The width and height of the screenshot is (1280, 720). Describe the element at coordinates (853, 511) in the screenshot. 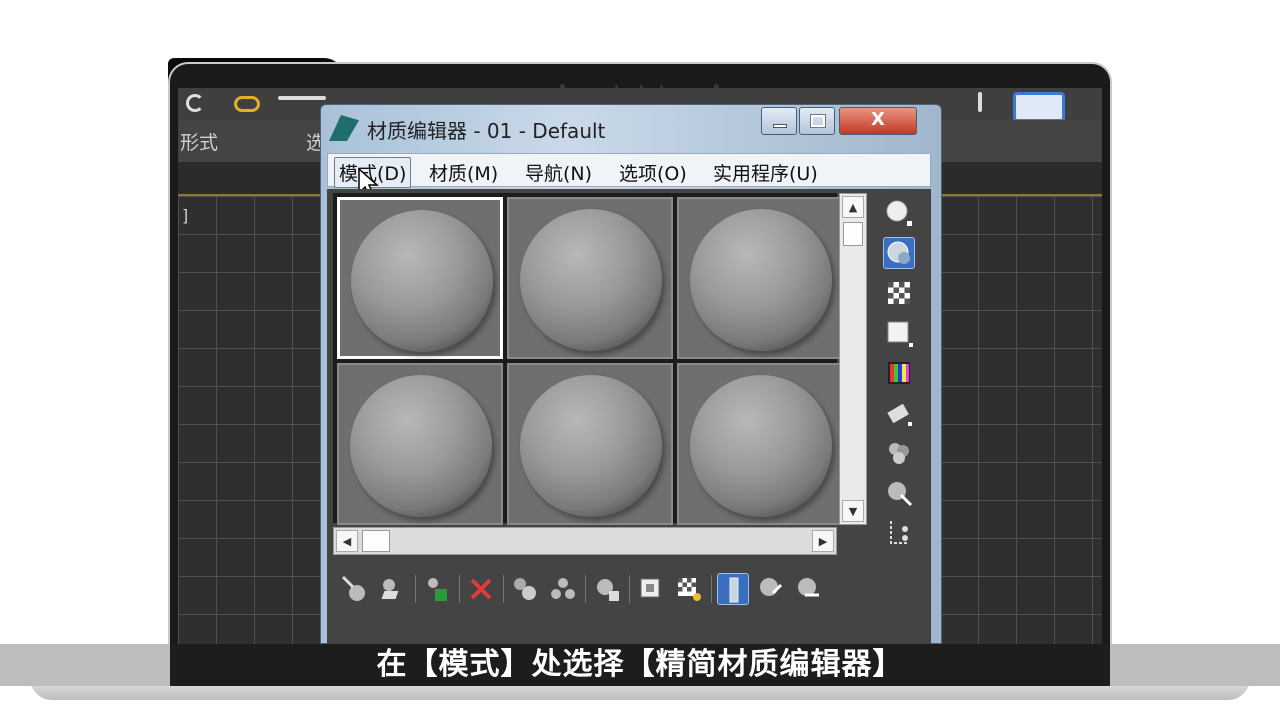

I see `scroll-down-arrow-icon: ▼` at that location.